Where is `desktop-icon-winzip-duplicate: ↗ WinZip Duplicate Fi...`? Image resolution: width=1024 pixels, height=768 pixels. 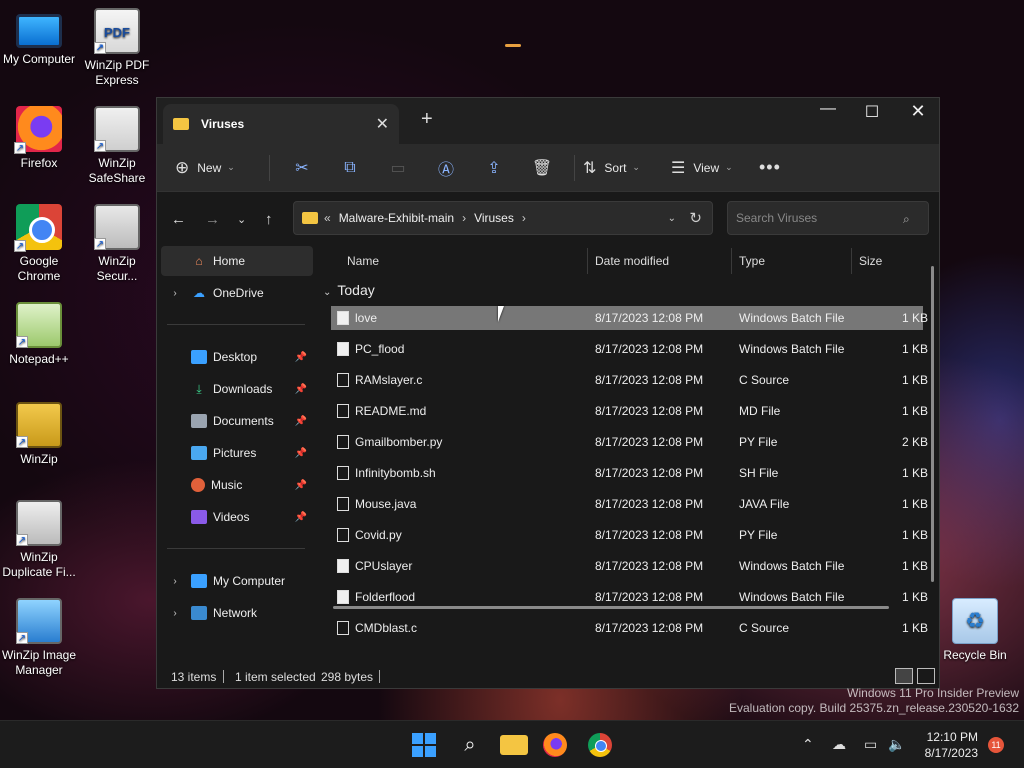
desktop-icon-winzip-duplicate: ↗ WinZip Duplicate Fi... is located at coordinates (39, 540).